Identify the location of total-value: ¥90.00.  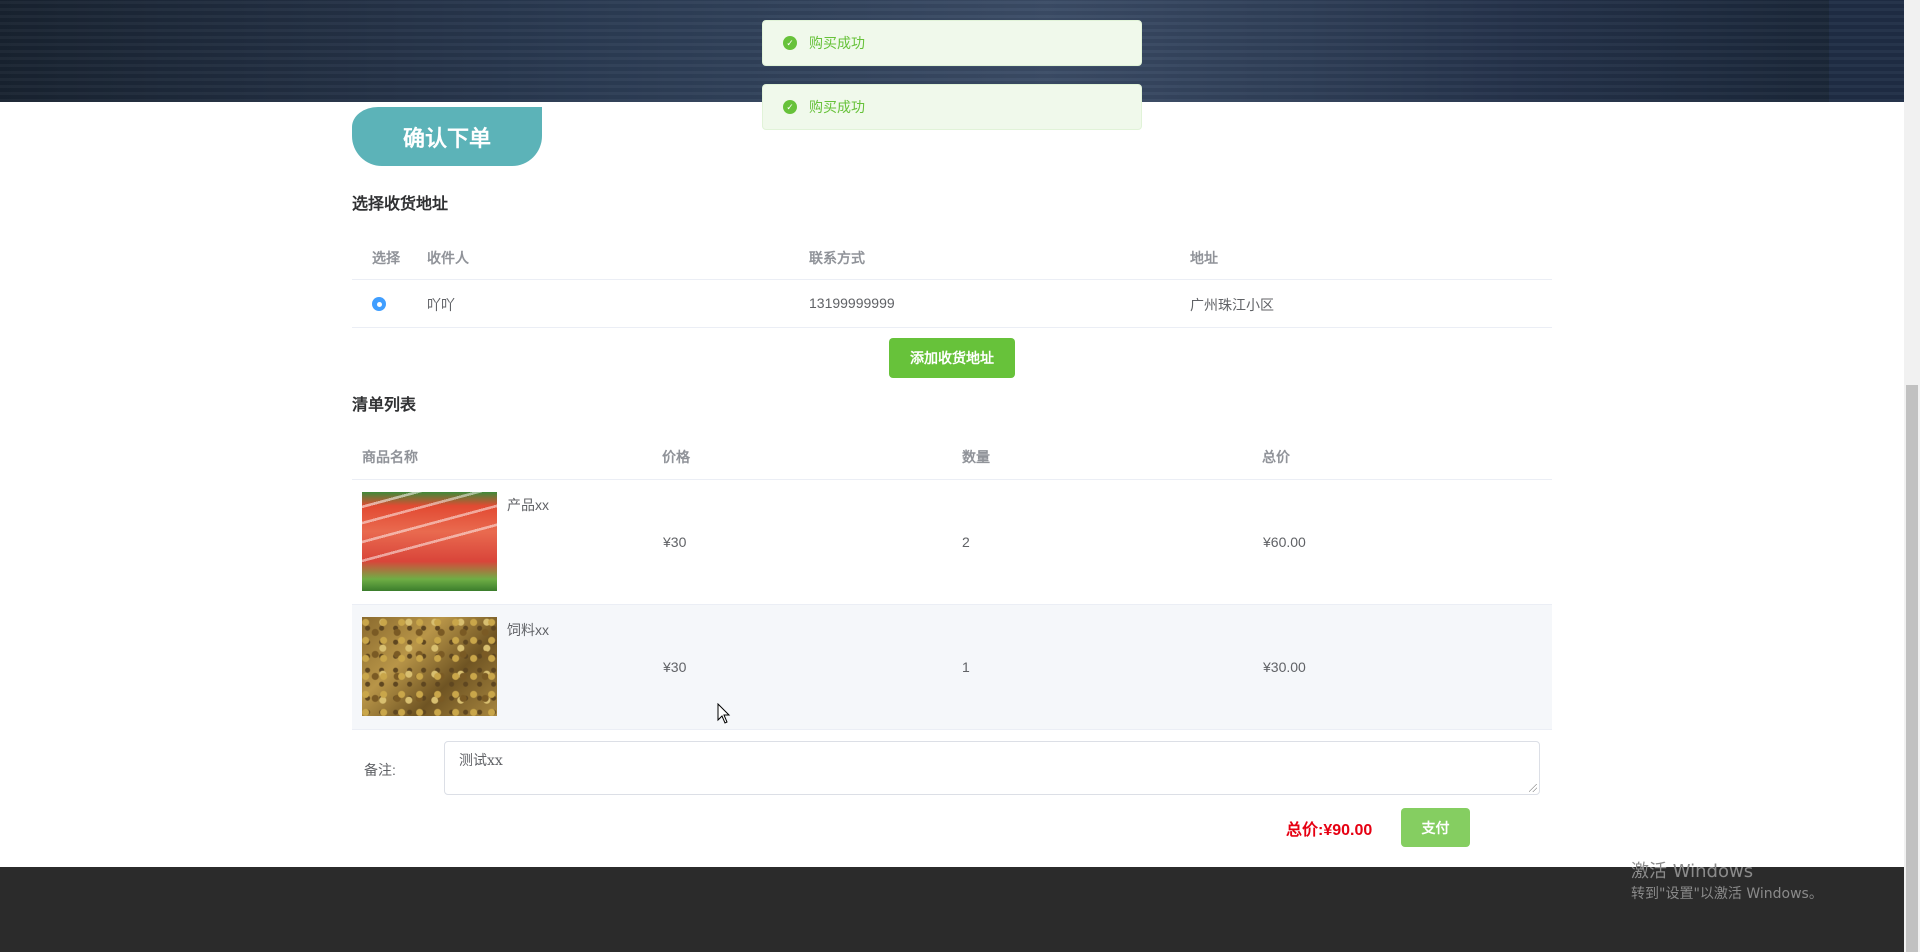
(1348, 830).